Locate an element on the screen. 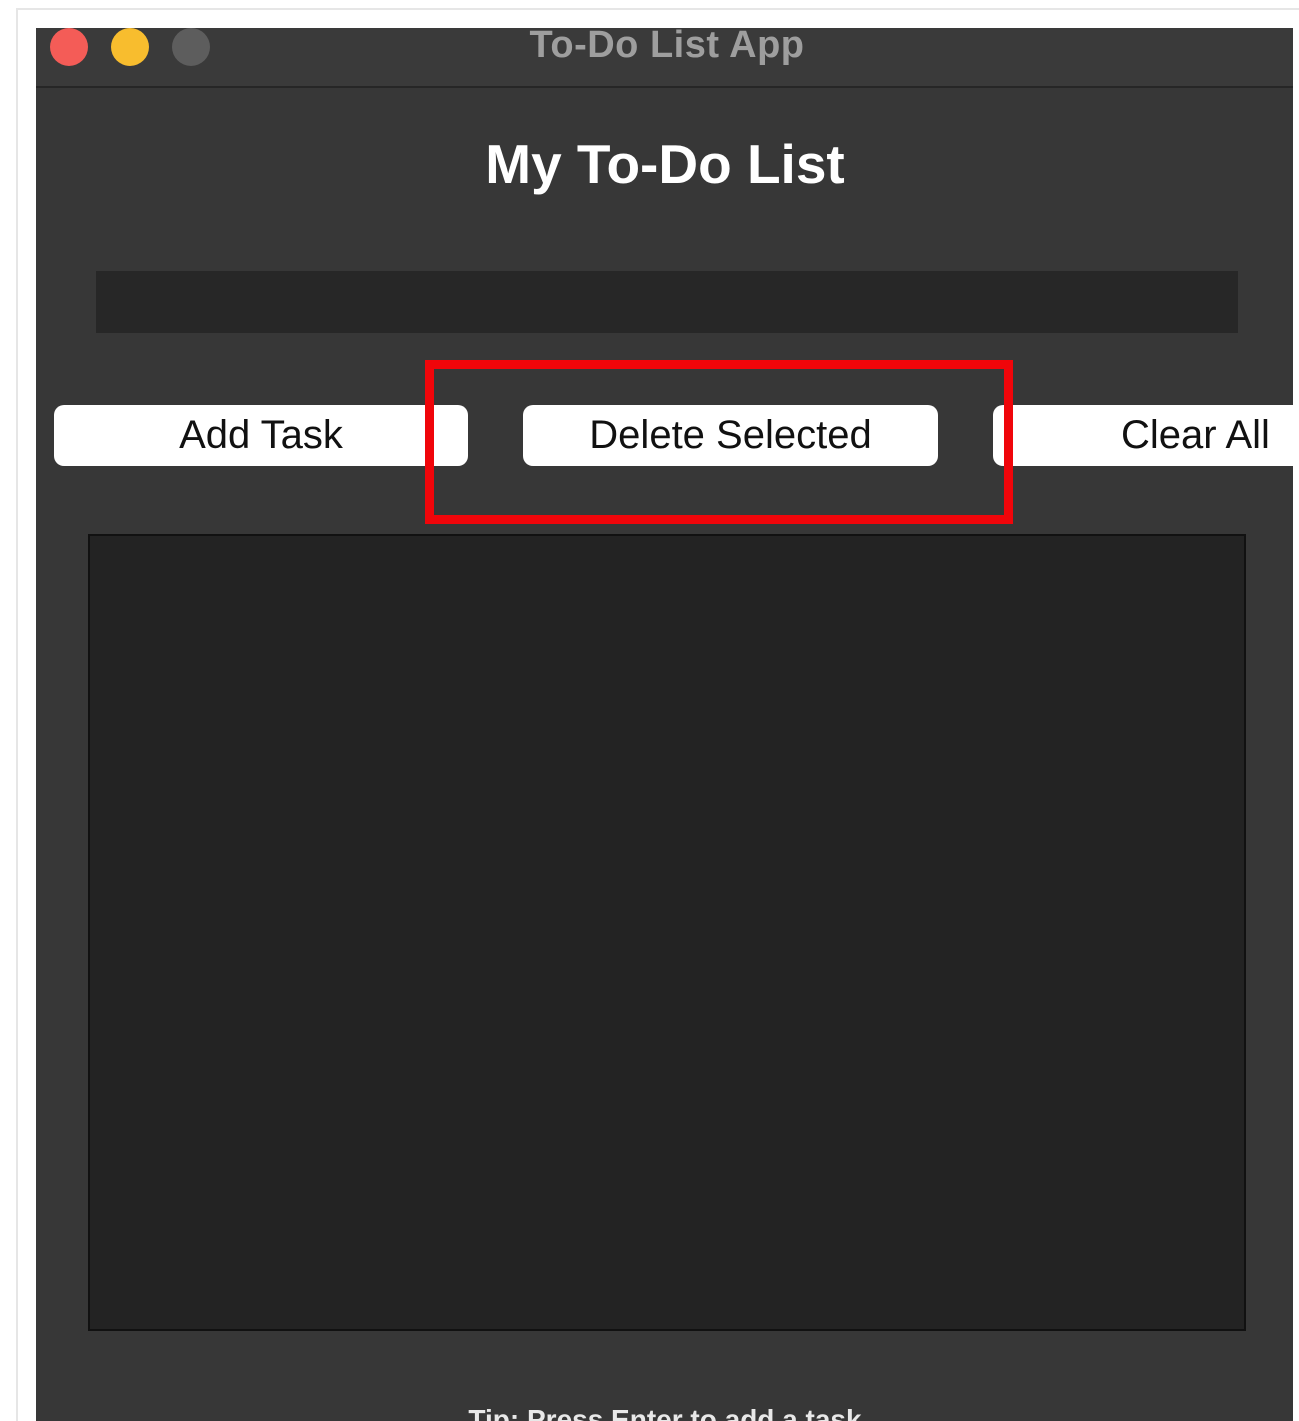 The image size is (1299, 1421). title-bar: To-Do List App is located at coordinates (664, 58).